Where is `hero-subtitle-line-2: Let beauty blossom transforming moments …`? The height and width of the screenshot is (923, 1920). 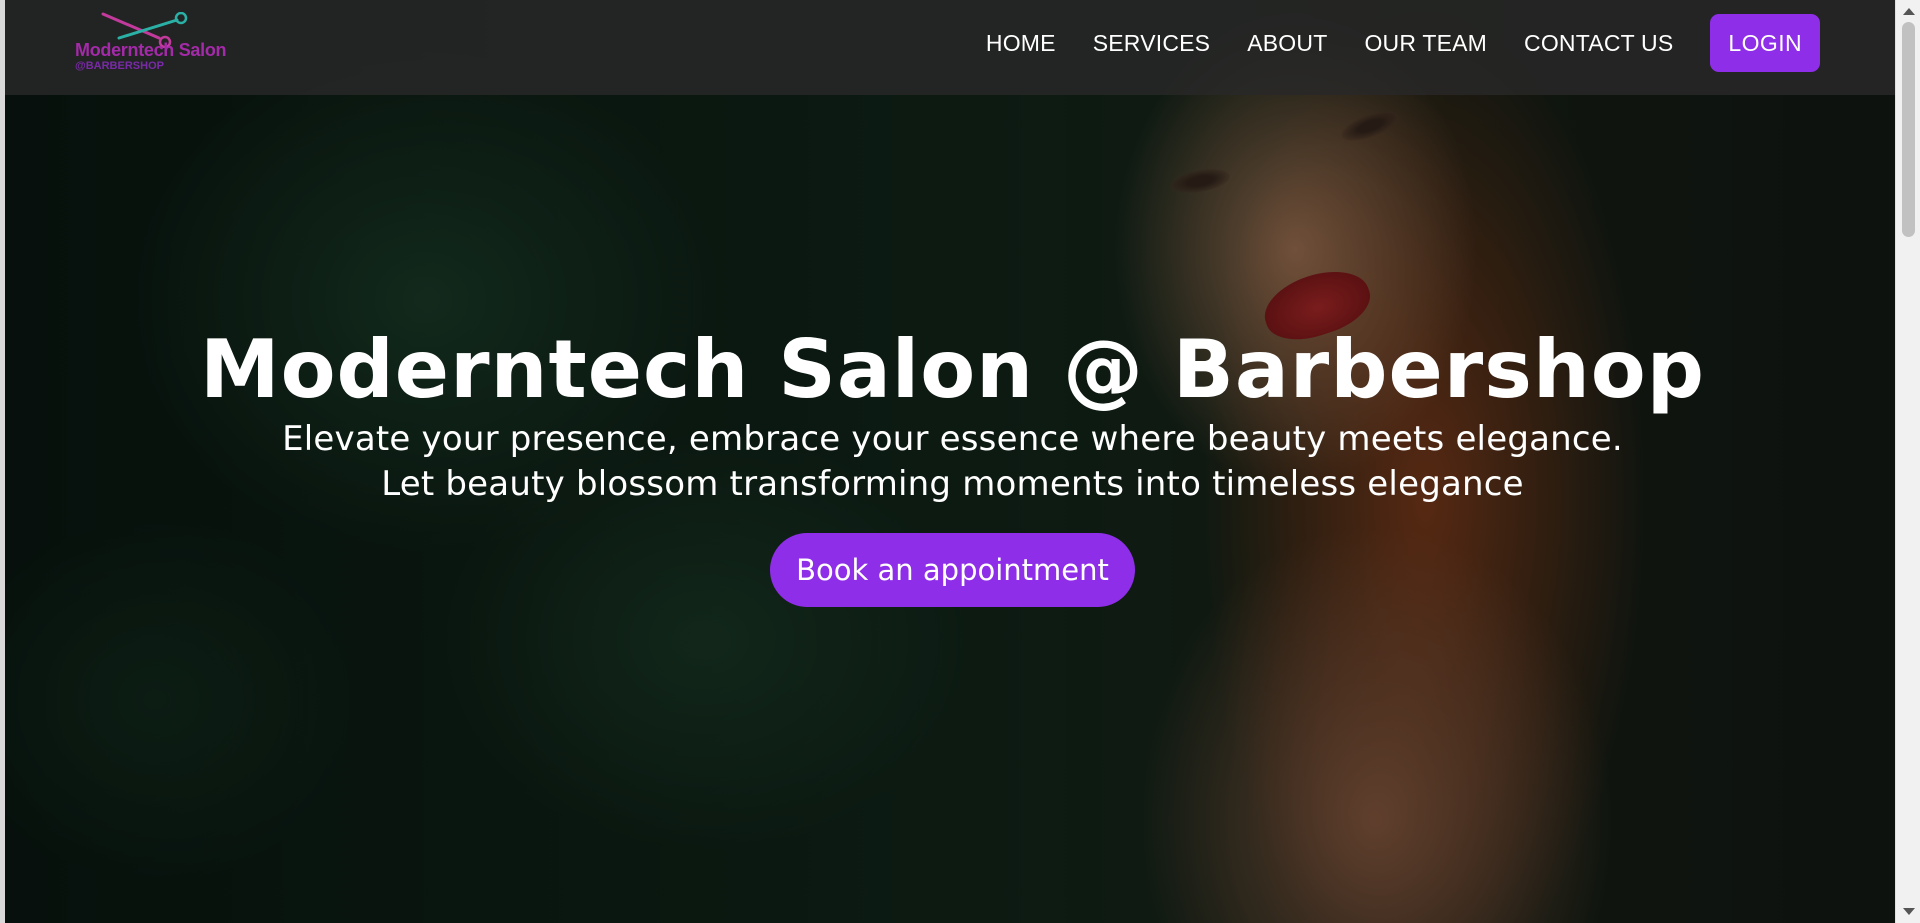 hero-subtitle-line-2: Let beauty blossom transforming moments … is located at coordinates (952, 484).